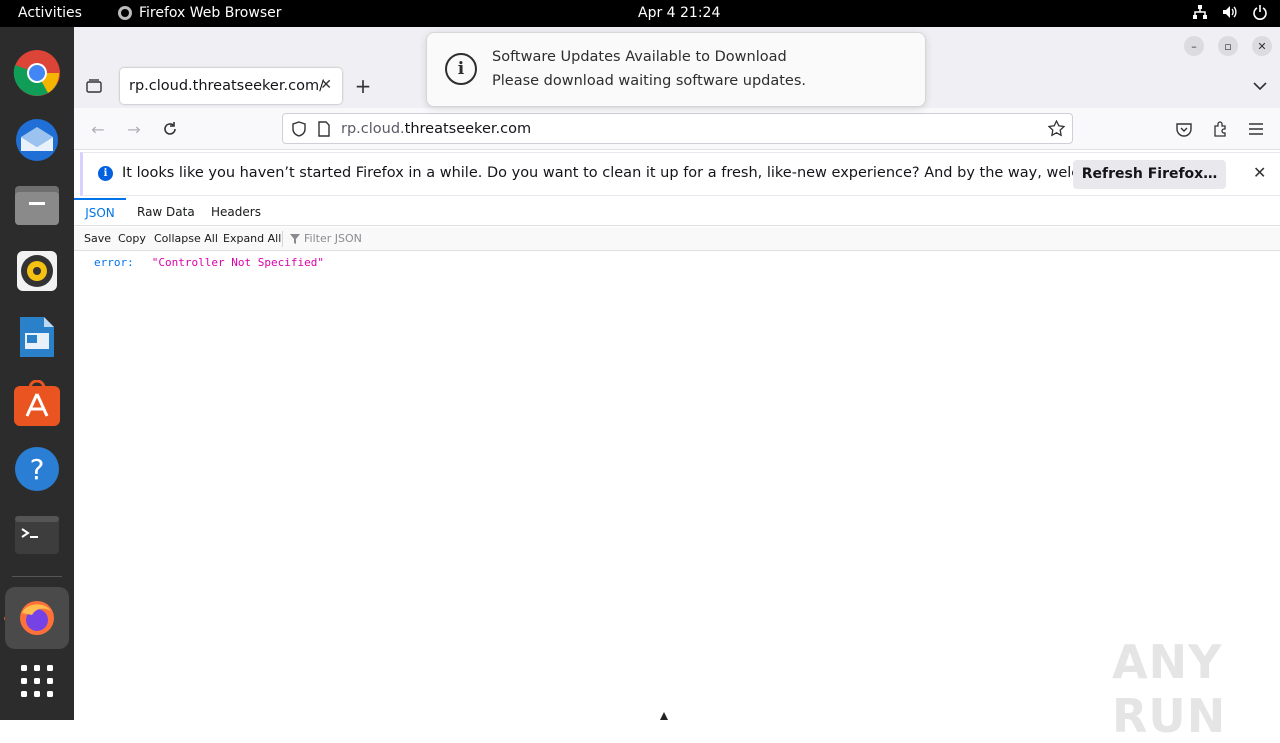 This screenshot has width=1280, height=743. Describe the element at coordinates (299, 128) in the screenshot. I see `shield-icon` at that location.